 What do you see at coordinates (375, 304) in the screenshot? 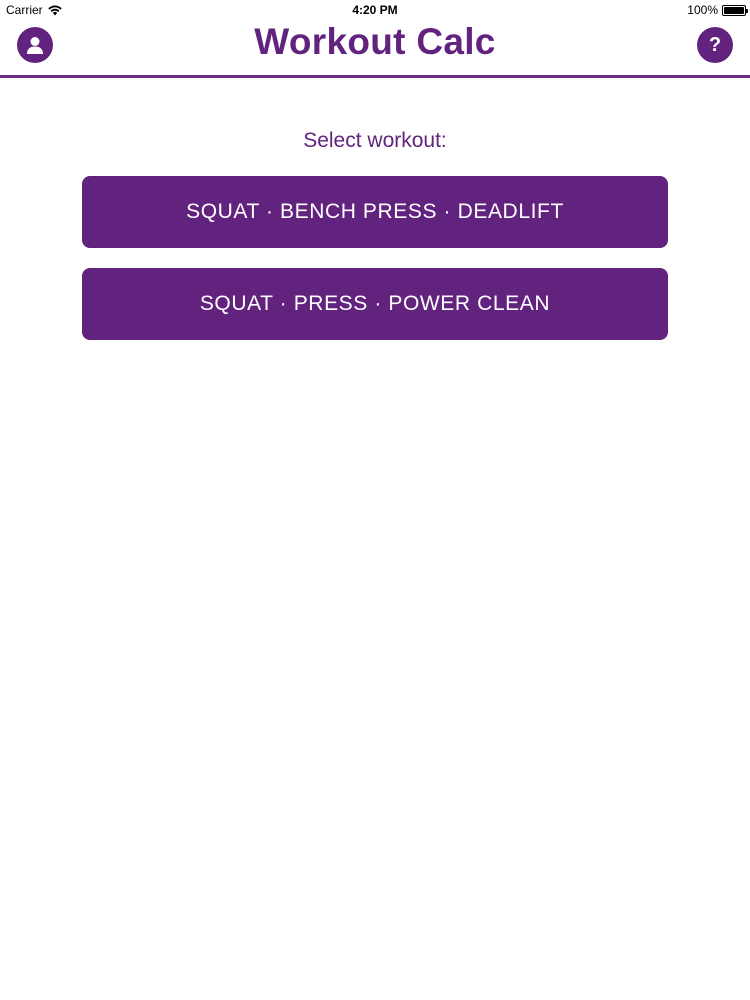
I see `workout-button-squat-press-power-clean: SQUAT · PRESS · POWER CLEAN` at bounding box center [375, 304].